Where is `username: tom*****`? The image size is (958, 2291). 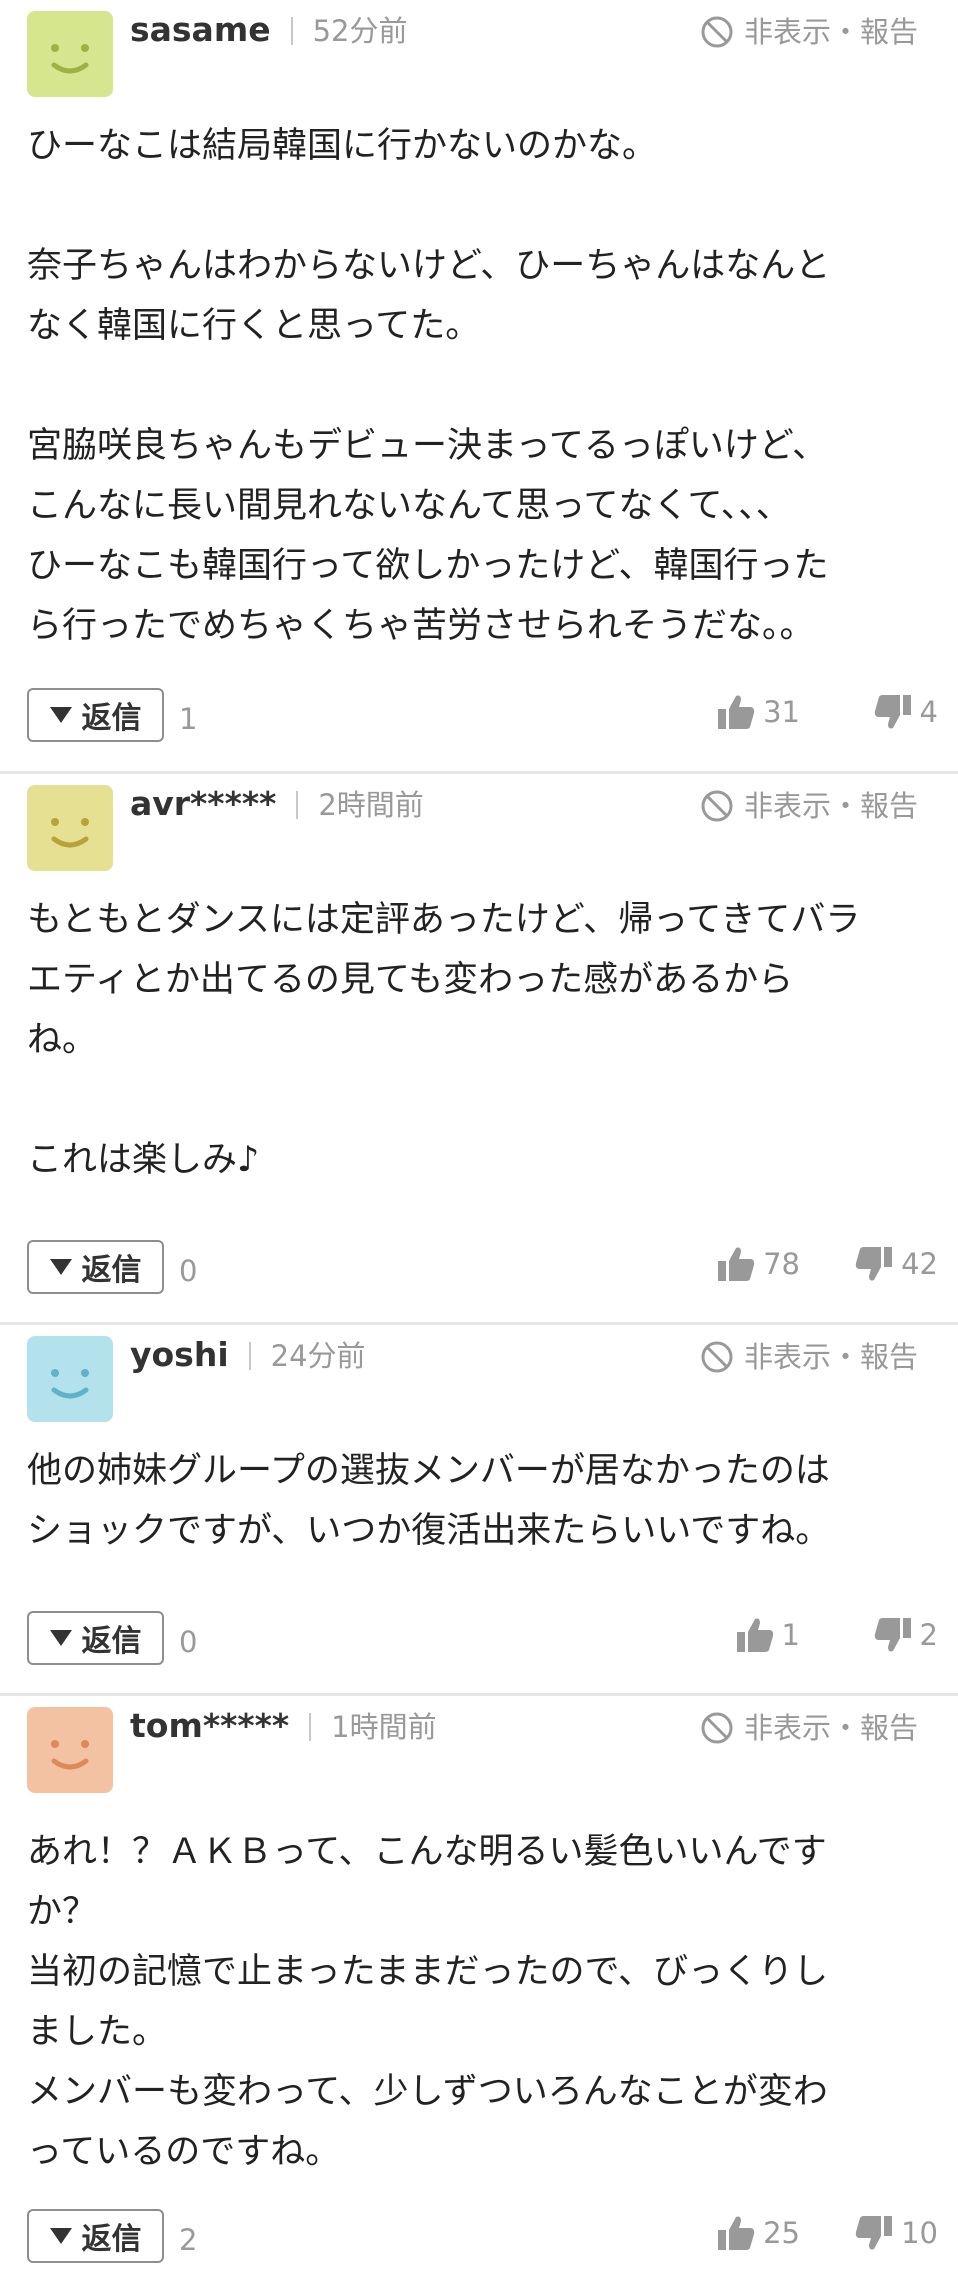 username: tom***** is located at coordinates (209, 1725).